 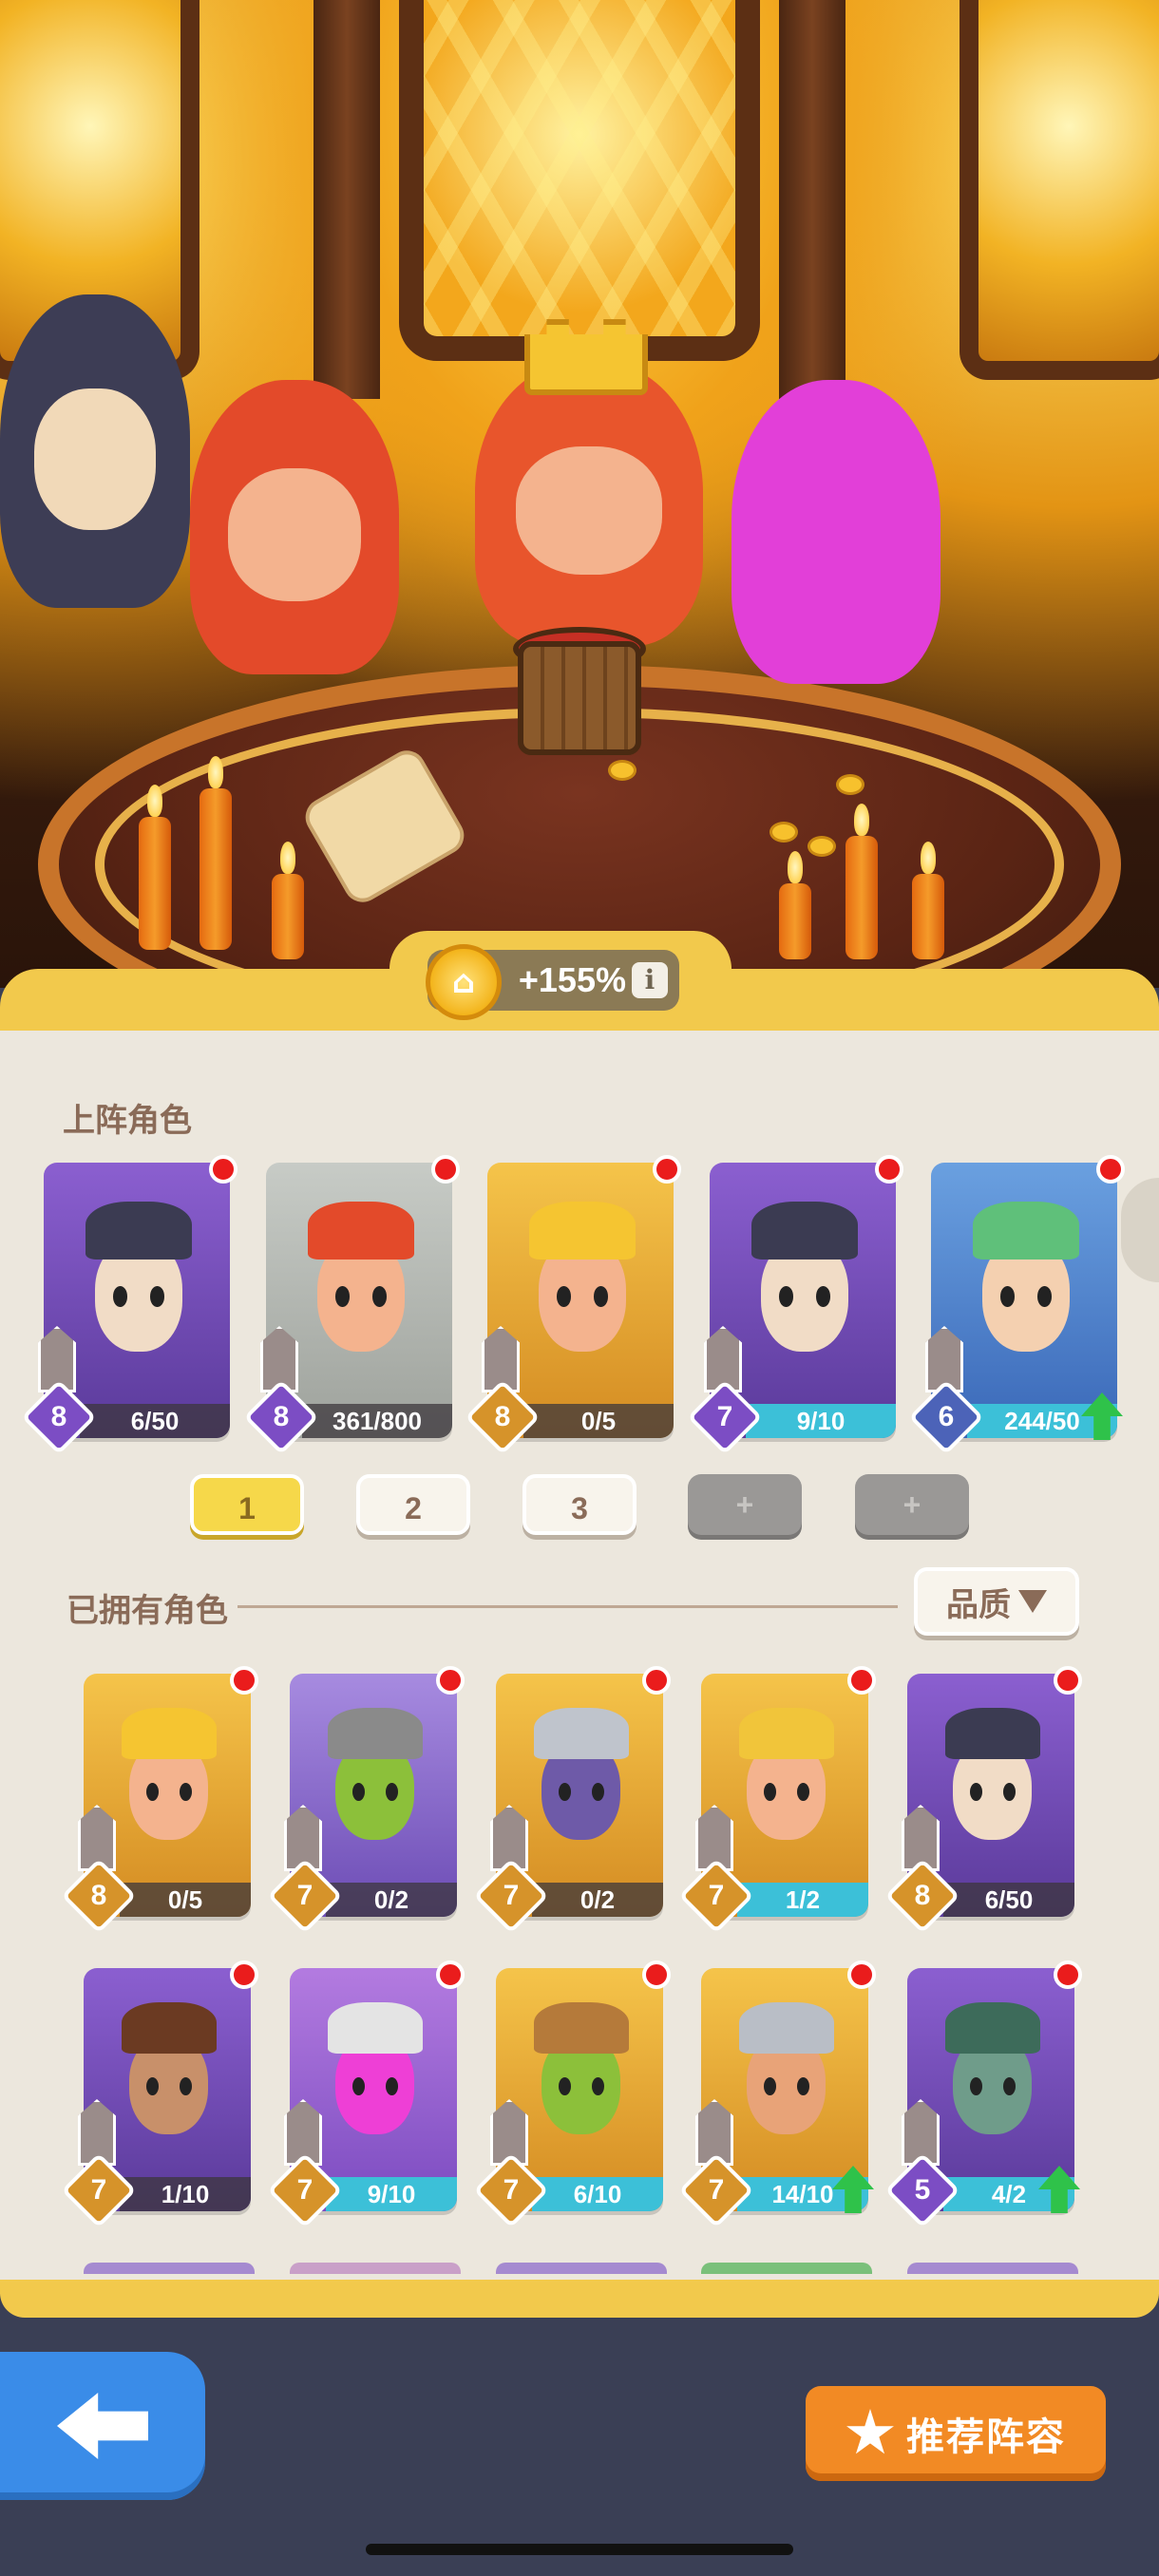 I want to click on bonus-emblem-icon: ⌂, so click(x=464, y=982).